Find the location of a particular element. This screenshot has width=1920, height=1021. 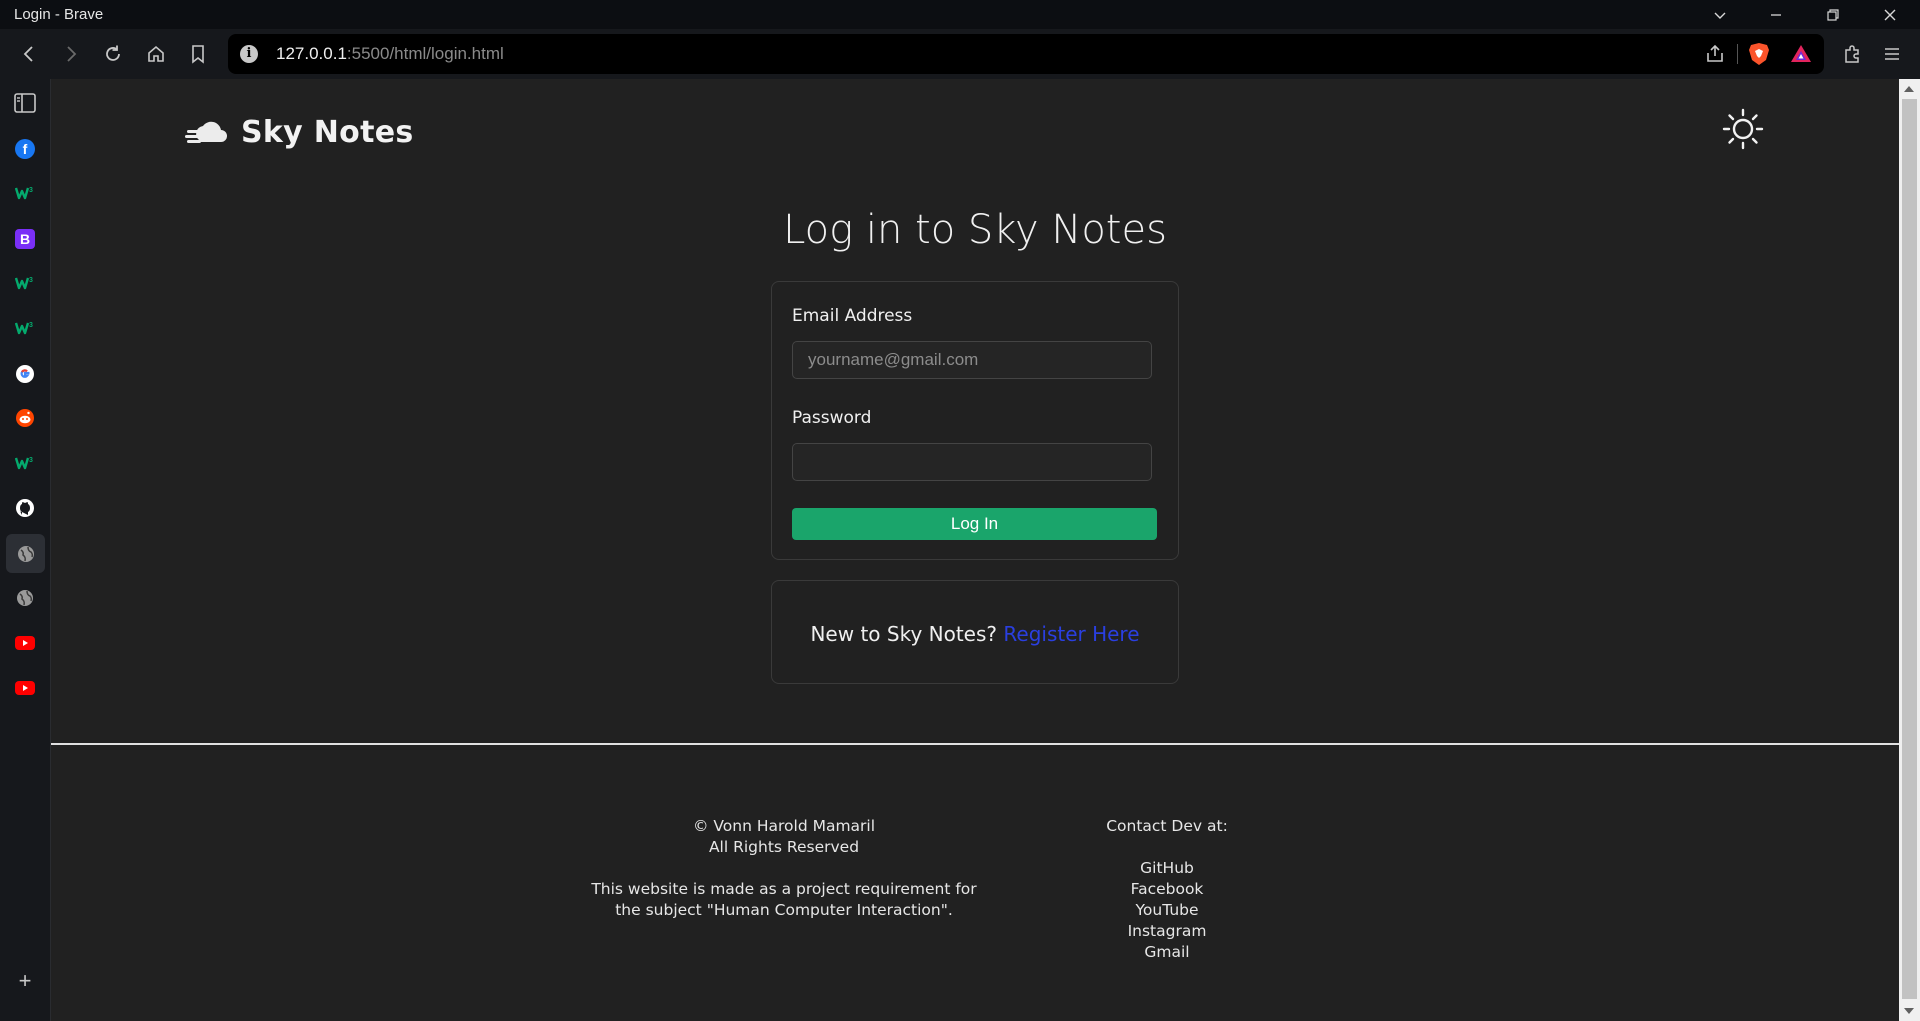

scroll-down-arrow-icon is located at coordinates (1909, 1011).